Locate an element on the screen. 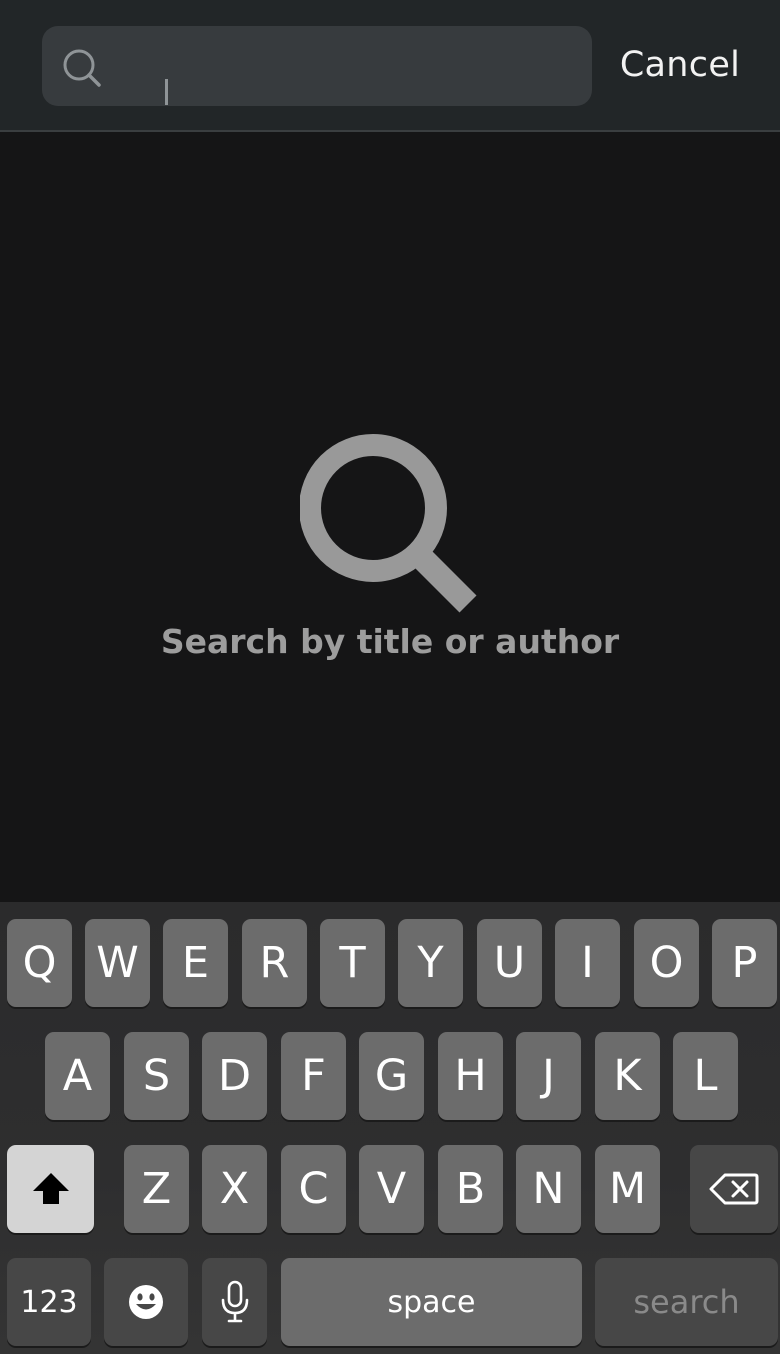  key-f: F is located at coordinates (313, 1076).